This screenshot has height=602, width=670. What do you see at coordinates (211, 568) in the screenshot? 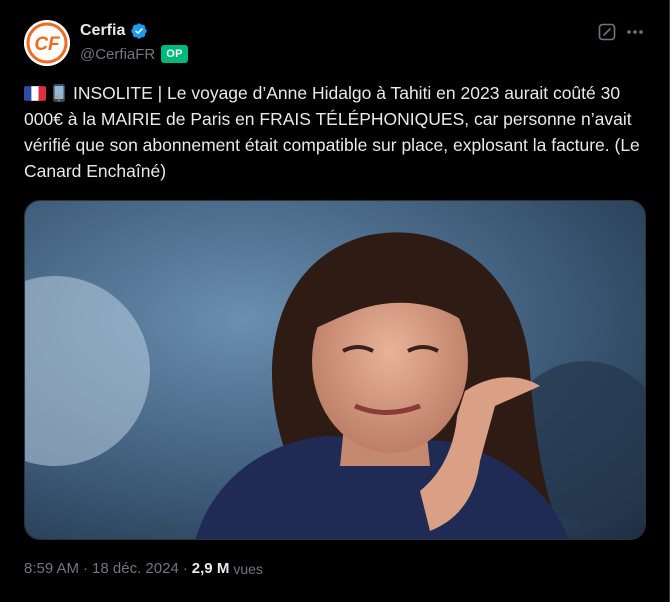
I see `views-count: 2,9 M` at bounding box center [211, 568].